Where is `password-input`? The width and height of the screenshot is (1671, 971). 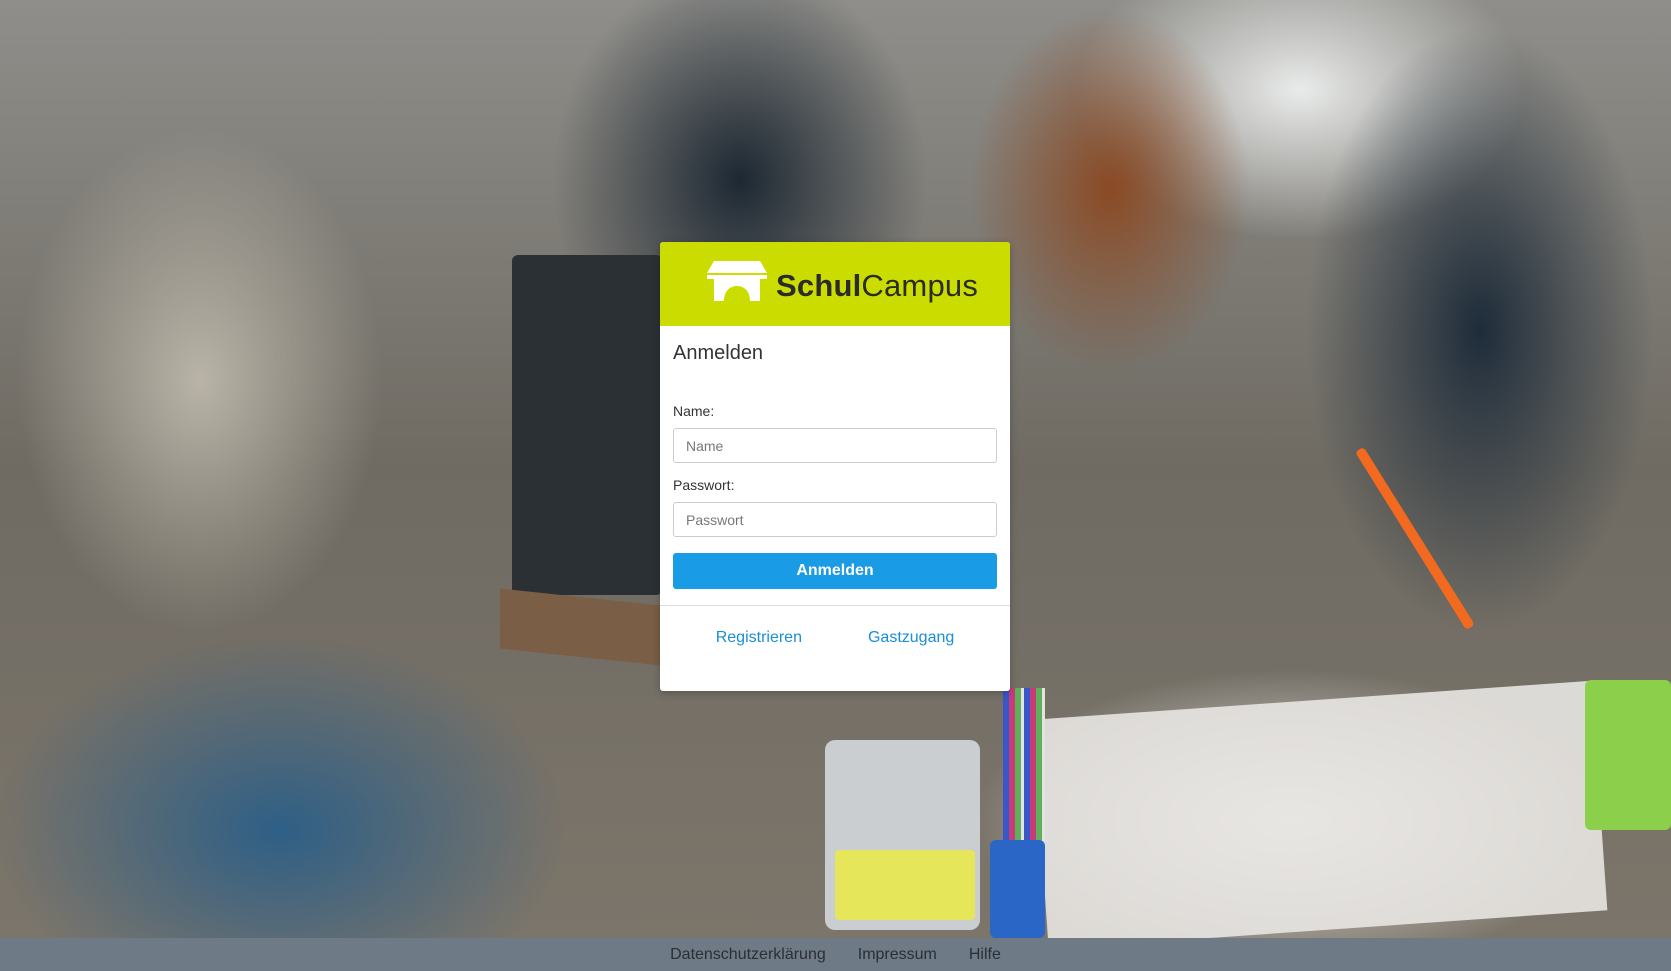 password-input is located at coordinates (835, 519).